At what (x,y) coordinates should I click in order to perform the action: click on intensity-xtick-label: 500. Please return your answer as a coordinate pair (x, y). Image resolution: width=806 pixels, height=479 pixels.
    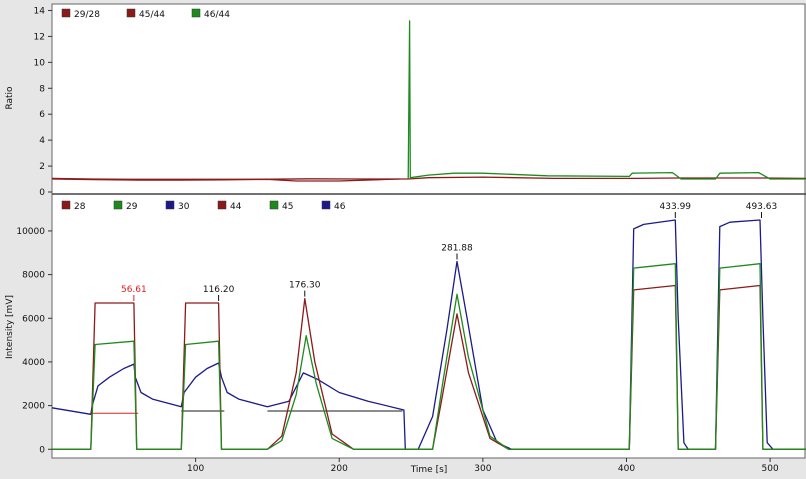
    Looking at the image, I should click on (770, 469).